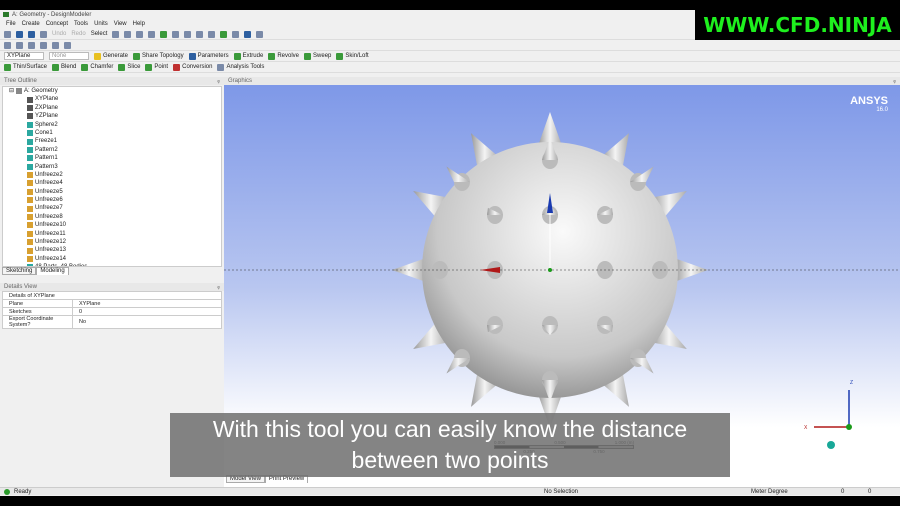 This screenshot has width=900, height=506. Describe the element at coordinates (116, 56) in the screenshot. I see `generate-label: Generate` at that location.